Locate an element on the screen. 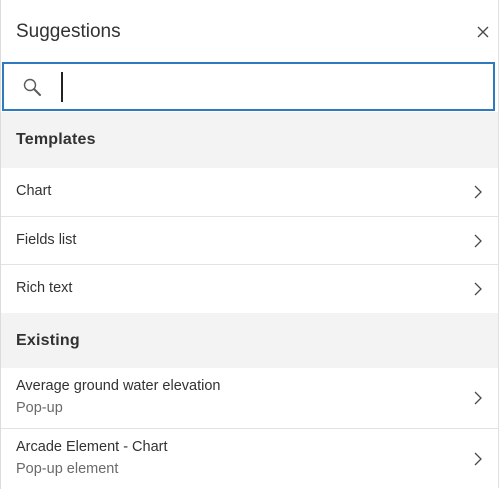  close-button is located at coordinates (483, 32).